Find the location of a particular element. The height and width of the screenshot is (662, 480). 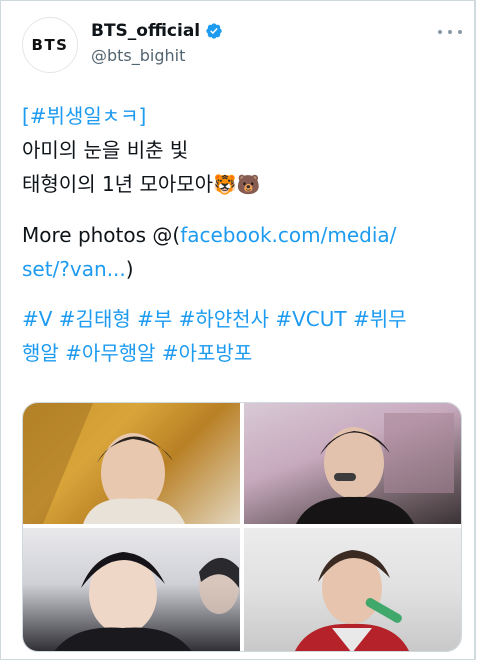

tweet-line-4: More photos @(facebook.com/media/ is located at coordinates (242, 235).